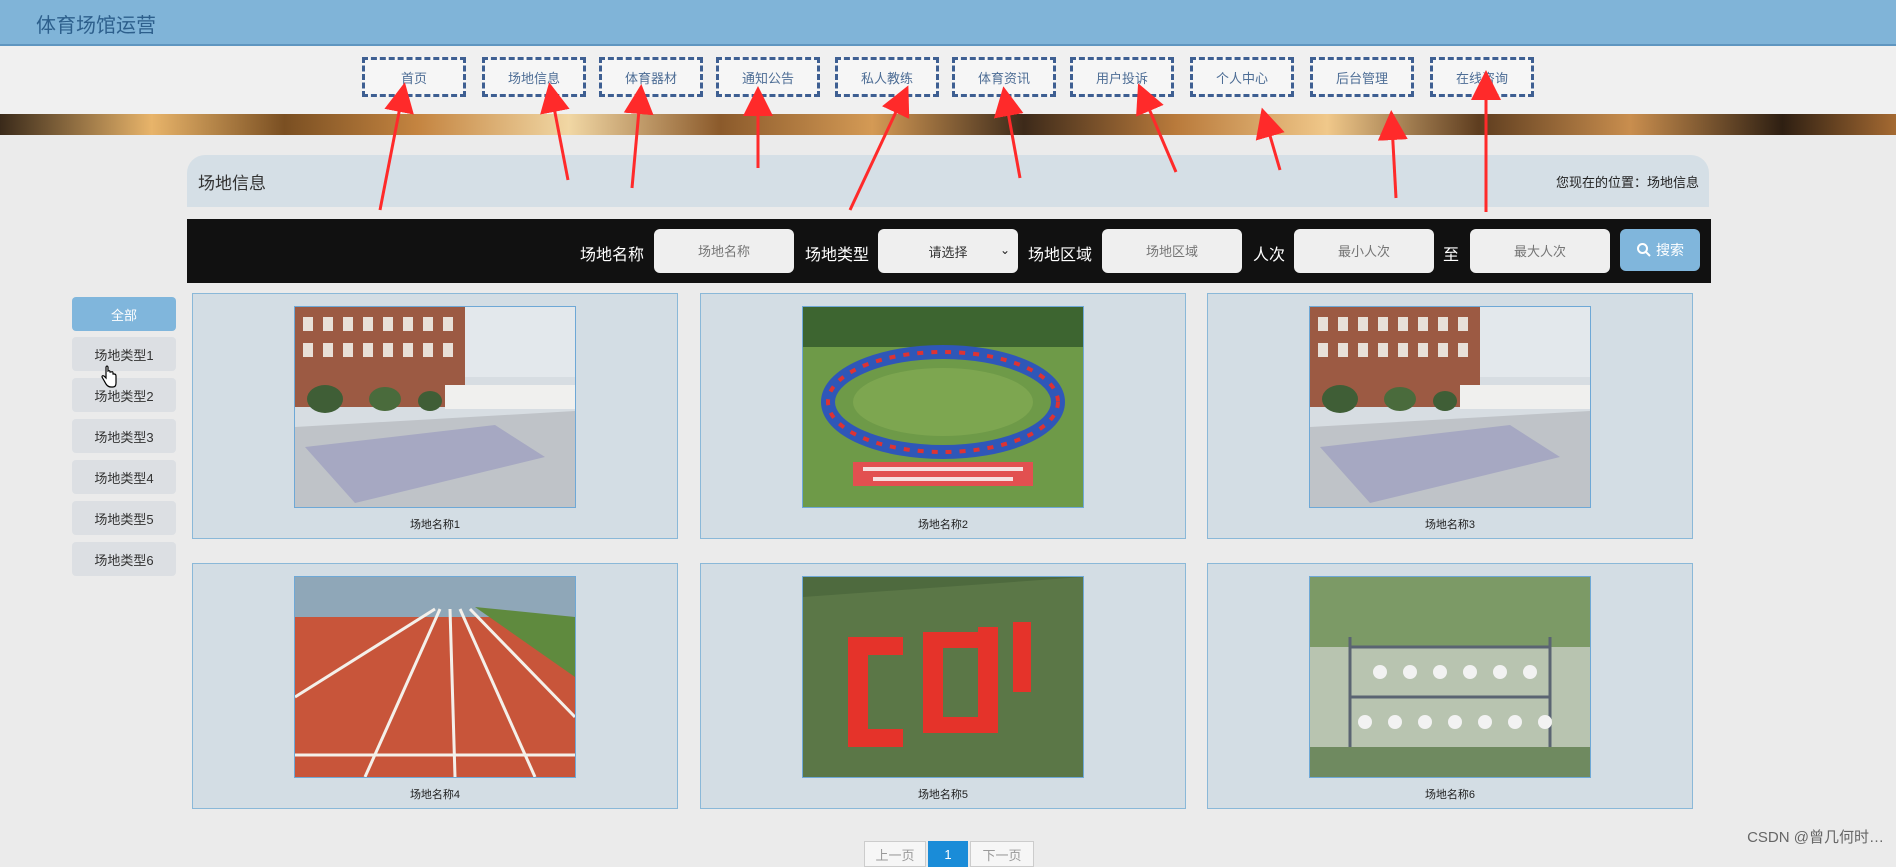 The height and width of the screenshot is (867, 1896). I want to click on venue-card: 场地名称1, so click(435, 416).